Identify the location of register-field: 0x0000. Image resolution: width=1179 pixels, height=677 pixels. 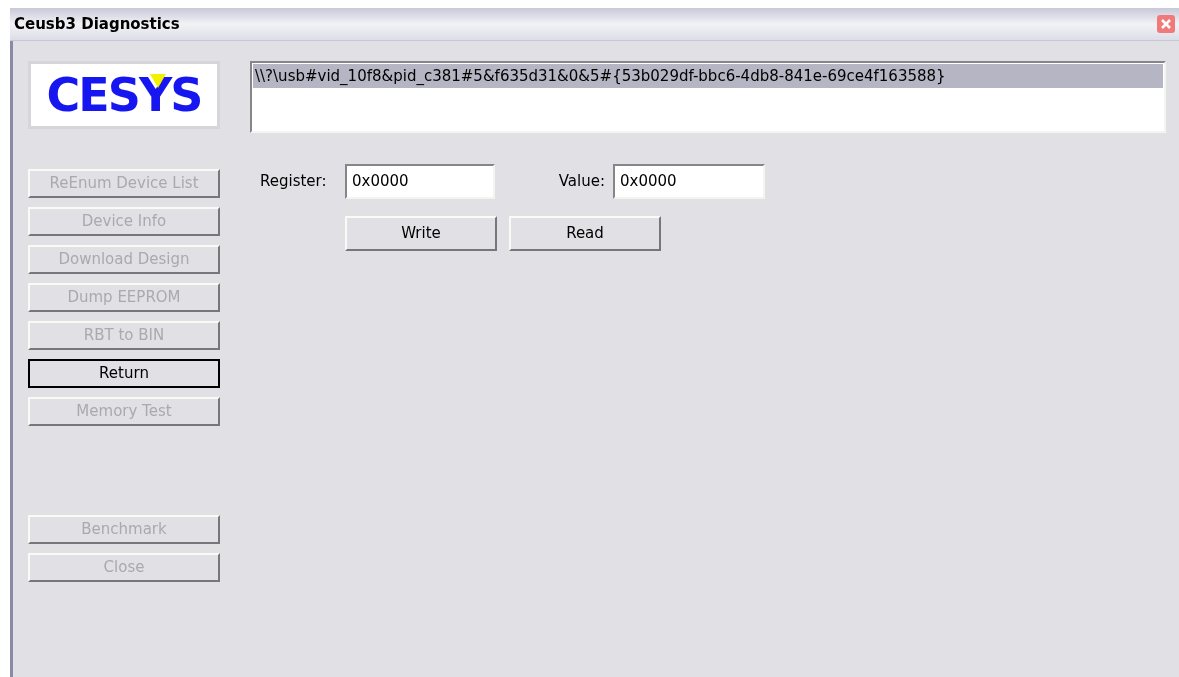
(420, 181).